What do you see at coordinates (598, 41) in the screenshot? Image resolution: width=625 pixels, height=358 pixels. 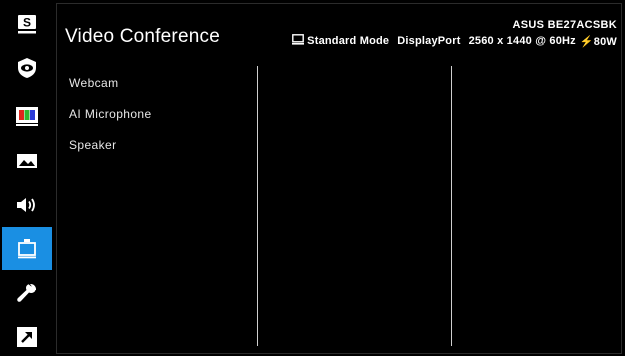 I see `status-power: ⚡80W` at bounding box center [598, 41].